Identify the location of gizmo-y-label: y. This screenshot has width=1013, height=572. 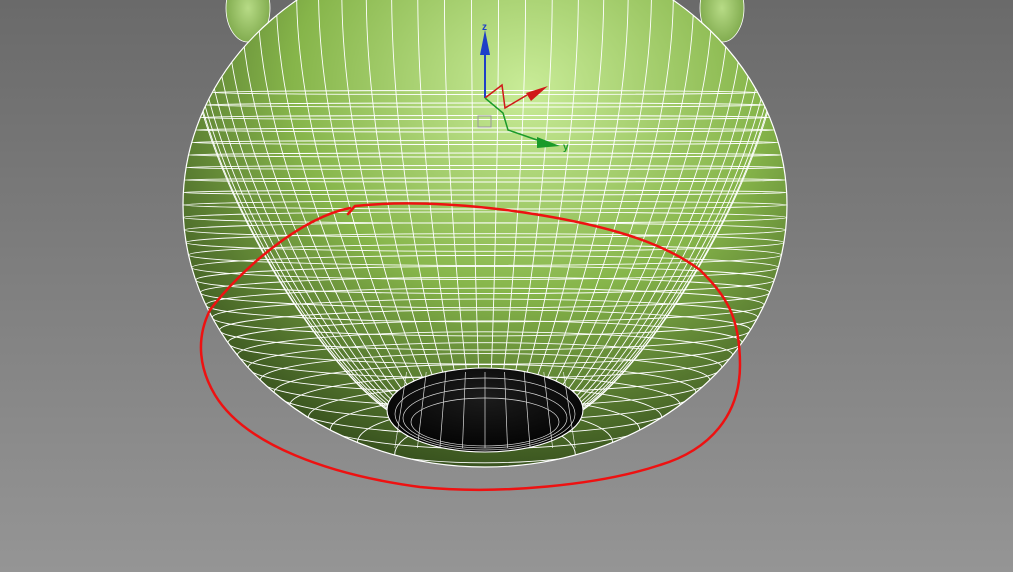
(566, 147).